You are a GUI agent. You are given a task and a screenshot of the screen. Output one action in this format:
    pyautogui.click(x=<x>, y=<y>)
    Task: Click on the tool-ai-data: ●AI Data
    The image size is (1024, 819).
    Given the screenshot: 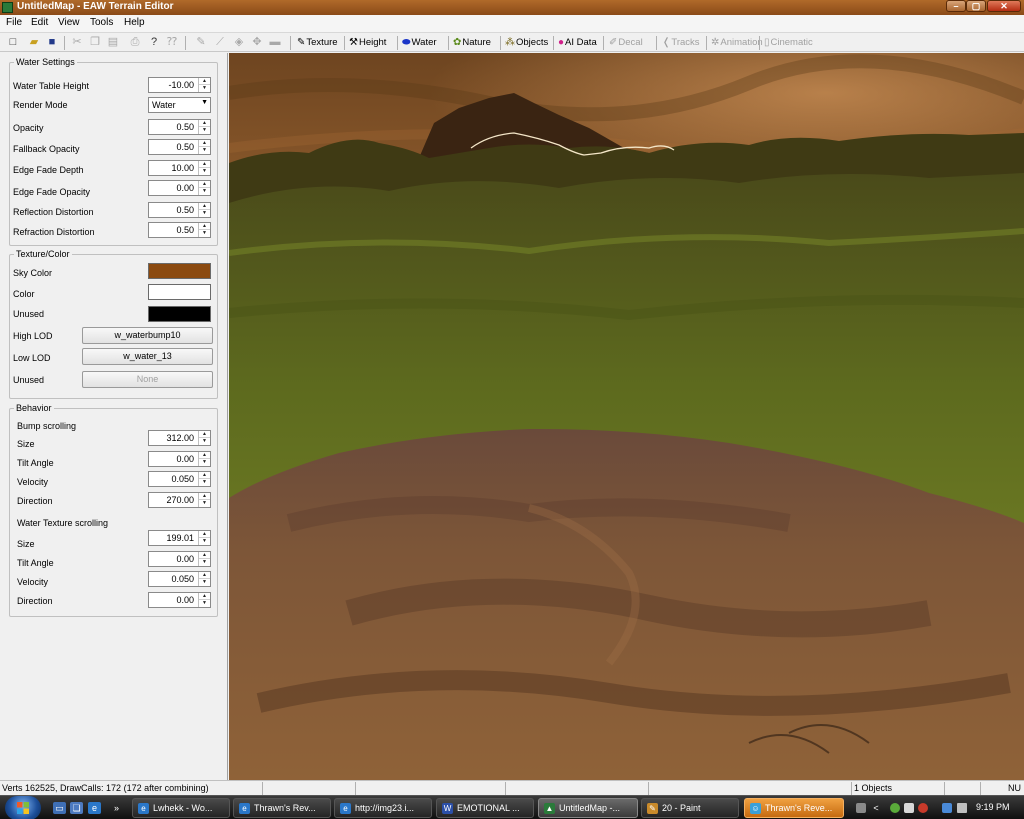 What is the action you would take?
    pyautogui.click(x=577, y=42)
    